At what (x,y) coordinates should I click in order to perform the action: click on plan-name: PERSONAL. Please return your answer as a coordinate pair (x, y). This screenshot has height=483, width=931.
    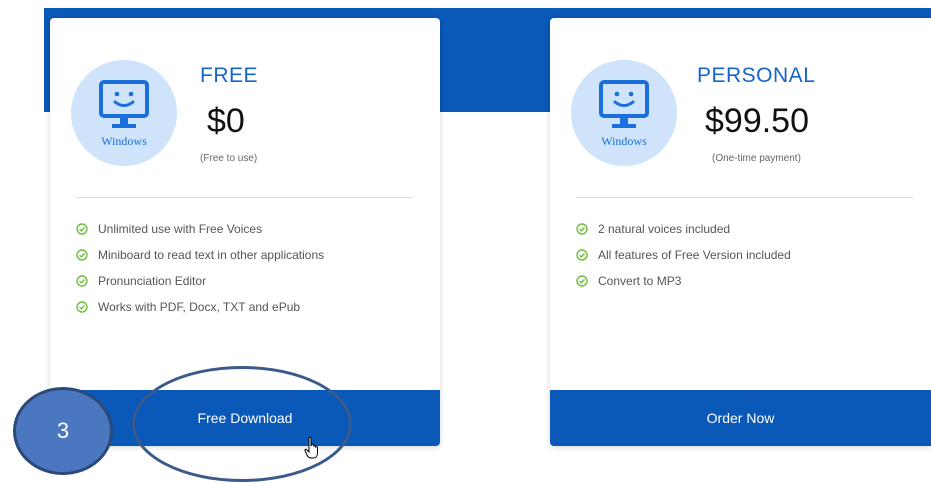
    Looking at the image, I should click on (756, 75).